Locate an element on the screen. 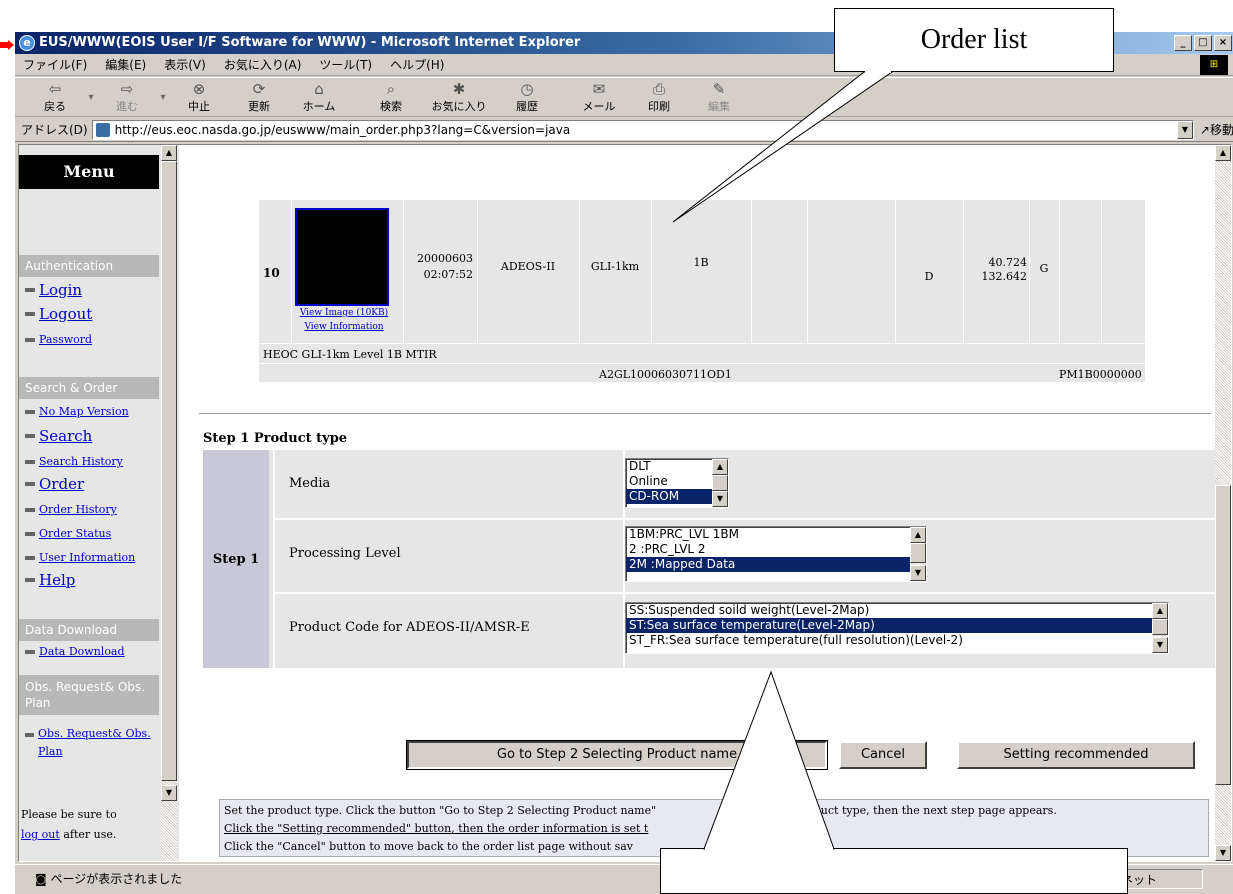  page-scroll-up-icon: ▲ is located at coordinates (1223, 153).